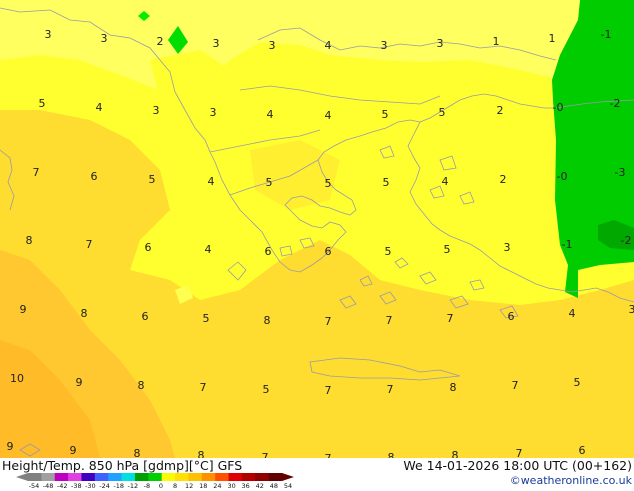  Describe the element at coordinates (76, 486) in the screenshot. I see `colorbar-label: -38` at that location.